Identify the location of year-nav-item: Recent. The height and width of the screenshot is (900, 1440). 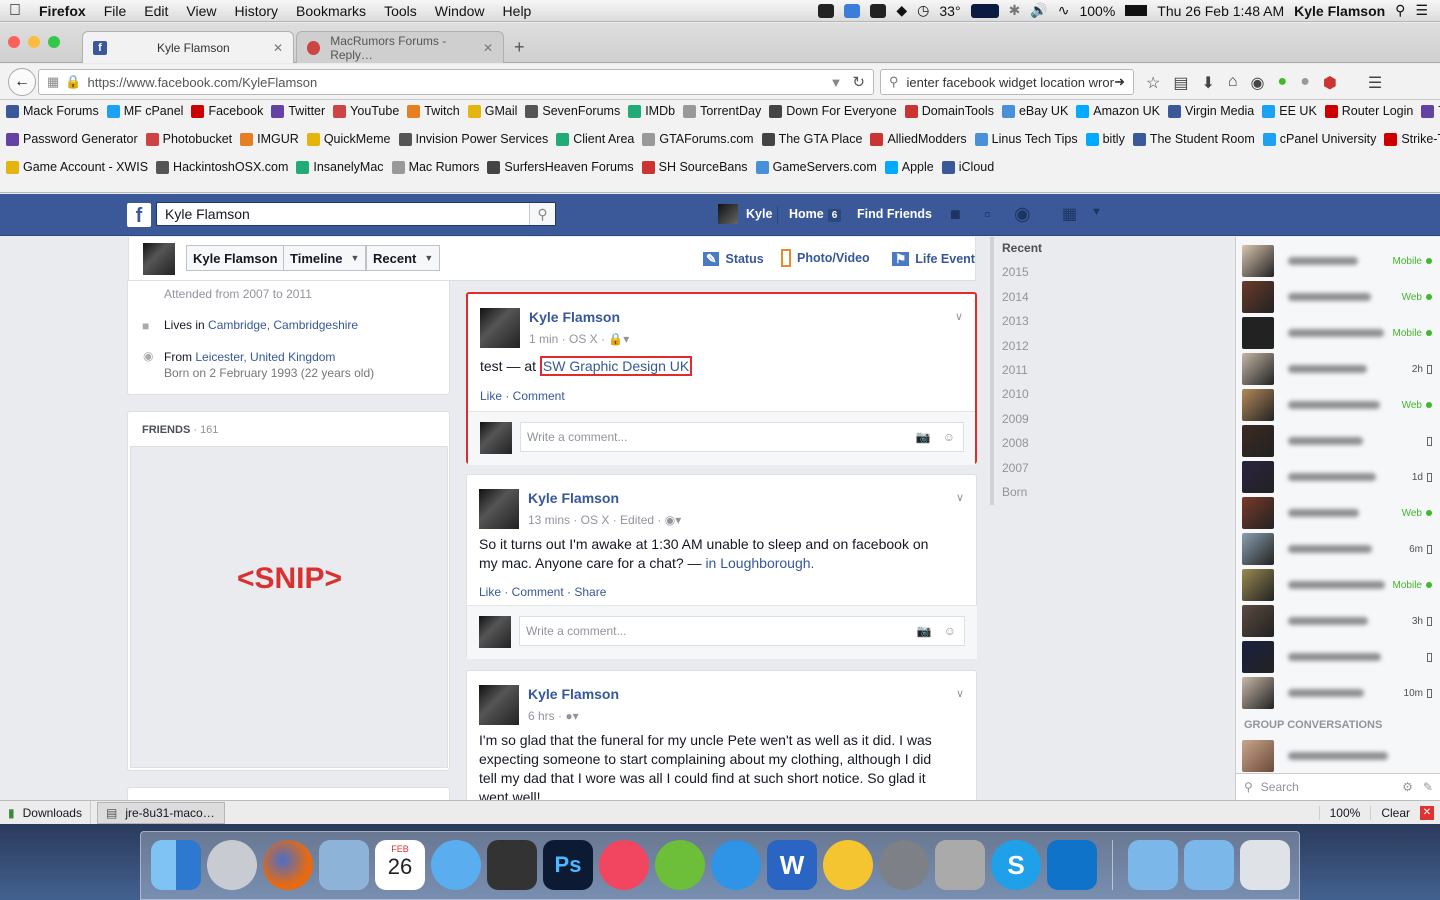
(1030, 253).